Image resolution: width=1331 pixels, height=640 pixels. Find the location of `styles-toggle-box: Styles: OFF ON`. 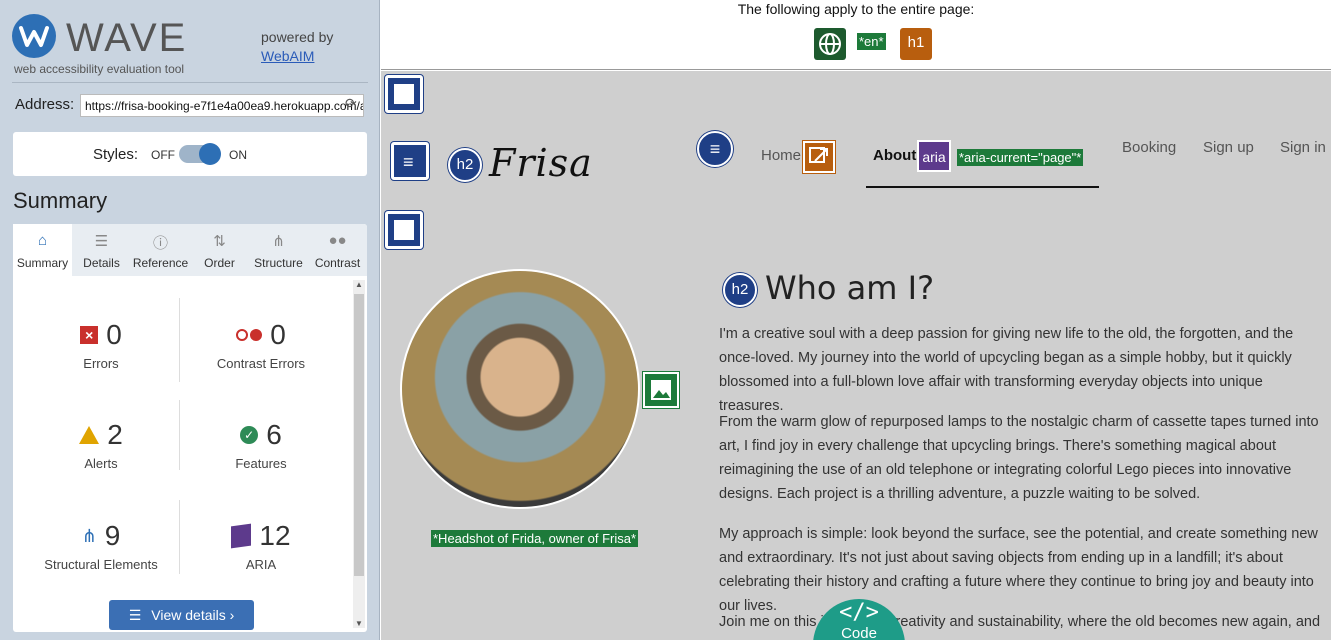

styles-toggle-box: Styles: OFF ON is located at coordinates (190, 154).